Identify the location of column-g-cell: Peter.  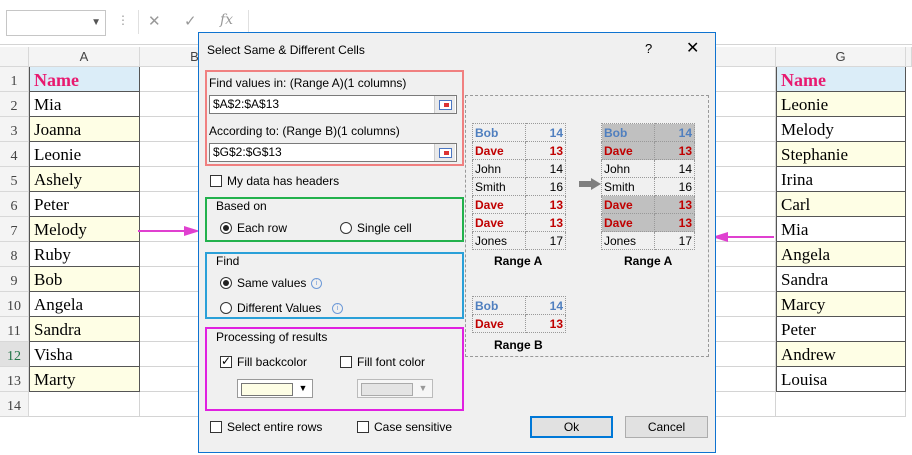
(841, 329).